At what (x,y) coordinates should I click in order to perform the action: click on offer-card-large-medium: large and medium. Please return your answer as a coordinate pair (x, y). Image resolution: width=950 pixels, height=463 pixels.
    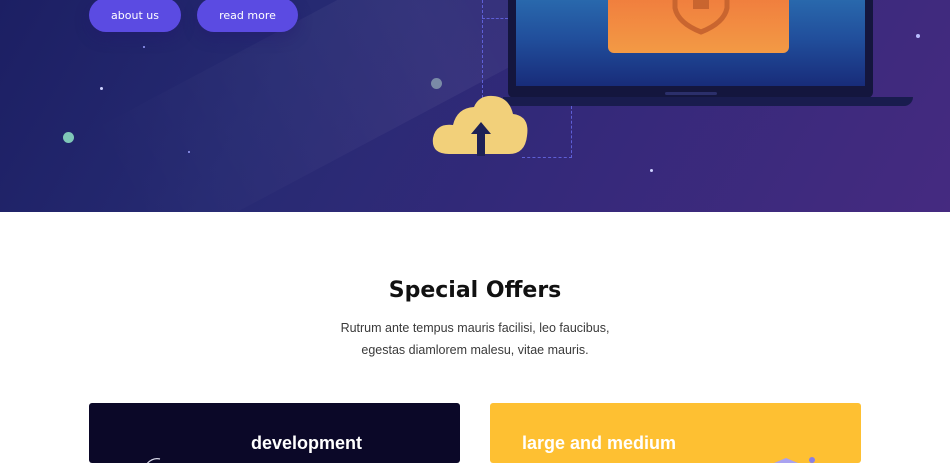
    Looking at the image, I should click on (675, 433).